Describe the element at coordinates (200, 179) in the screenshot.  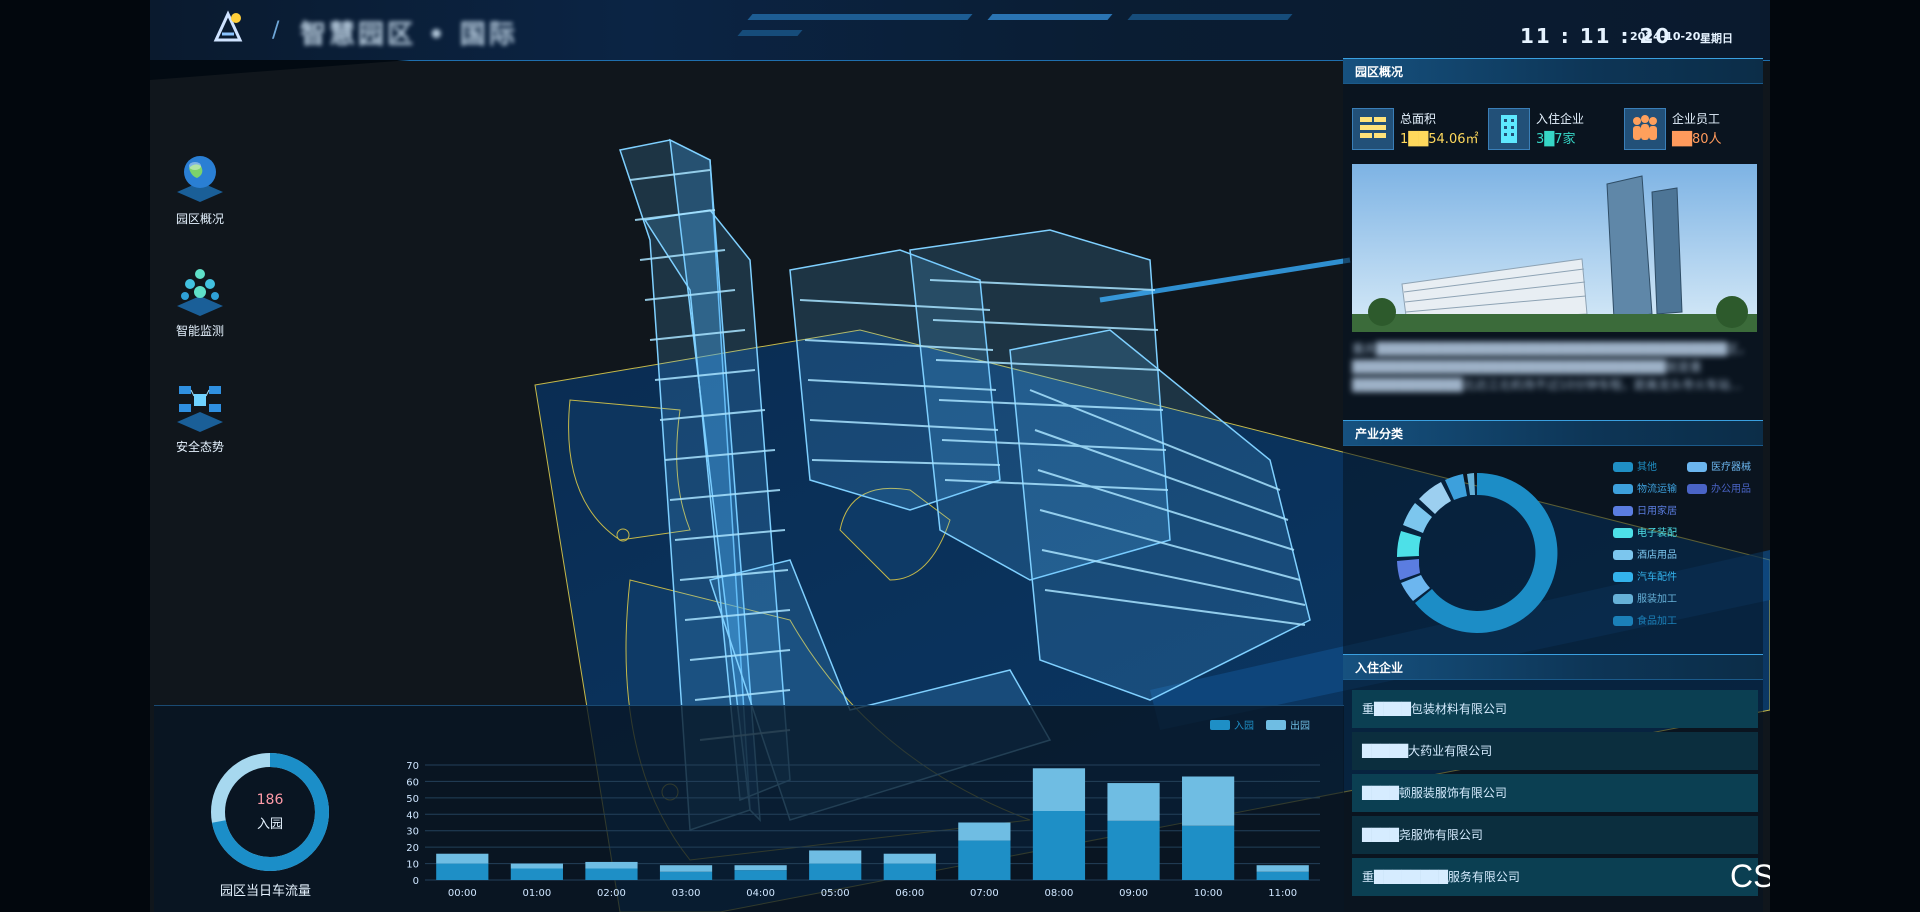
I see `globe-icon` at that location.